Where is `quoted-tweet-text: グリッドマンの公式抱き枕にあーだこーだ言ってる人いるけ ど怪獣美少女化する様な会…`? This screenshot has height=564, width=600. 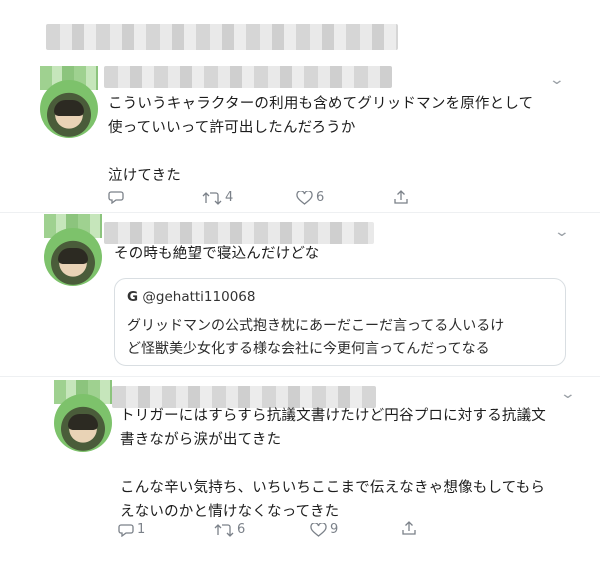
quoted-tweet-text: グリッドマンの公式抱き枕にあーだこーだ言ってる人いるけ ど怪獣美少女化する様な会… is located at coordinates (316, 337).